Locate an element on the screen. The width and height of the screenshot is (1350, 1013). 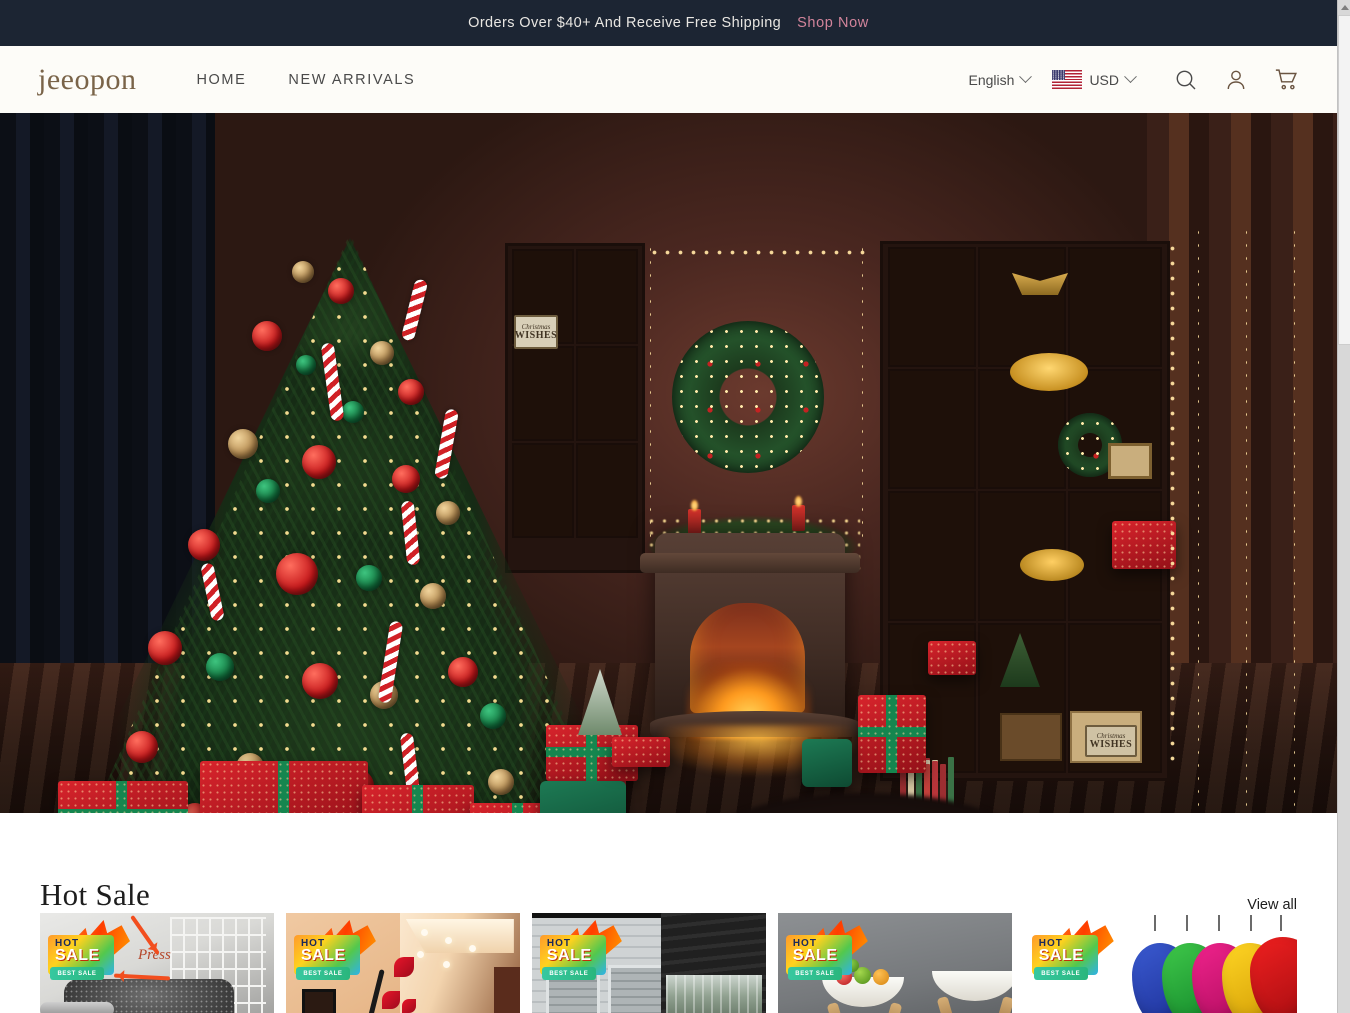
header-actions: English USD is located at coordinates (1140, 80).